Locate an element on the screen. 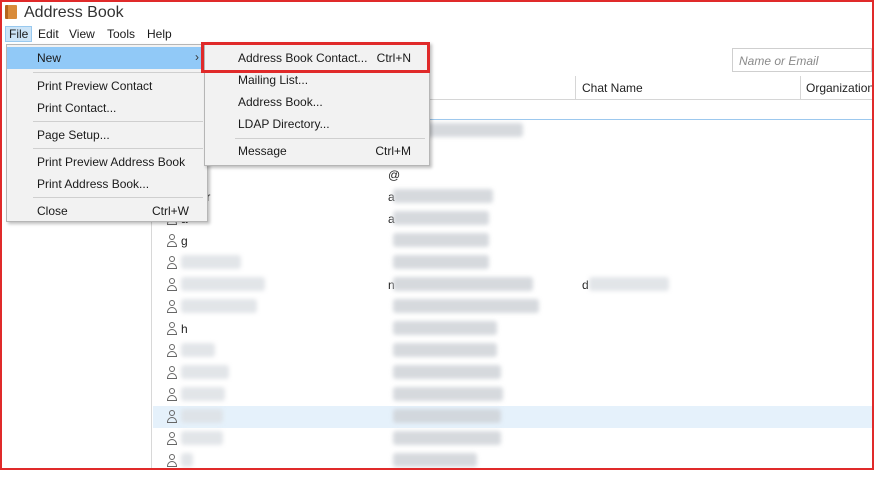 This screenshot has height=501, width=874. redacted-chat-name is located at coordinates (629, 284).